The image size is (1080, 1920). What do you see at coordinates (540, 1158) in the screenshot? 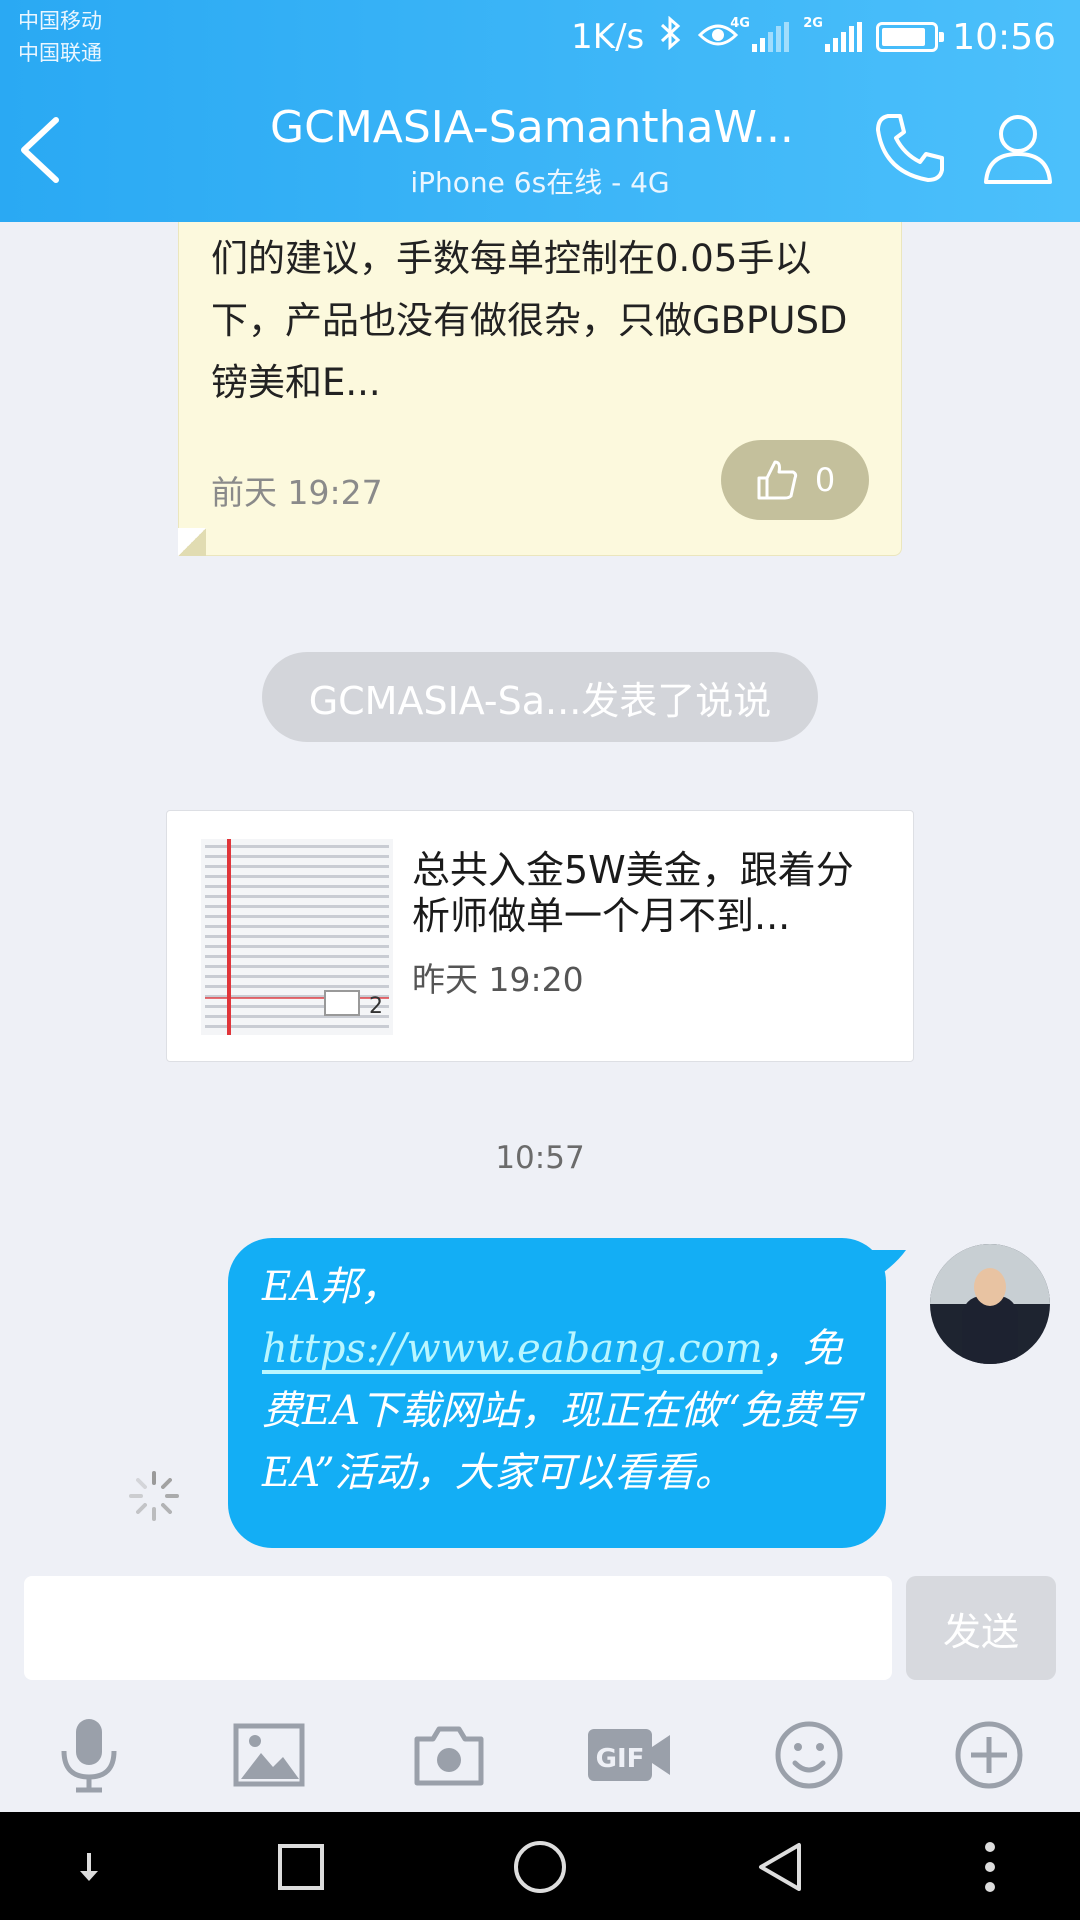
I see `time-divider: 10:57` at bounding box center [540, 1158].